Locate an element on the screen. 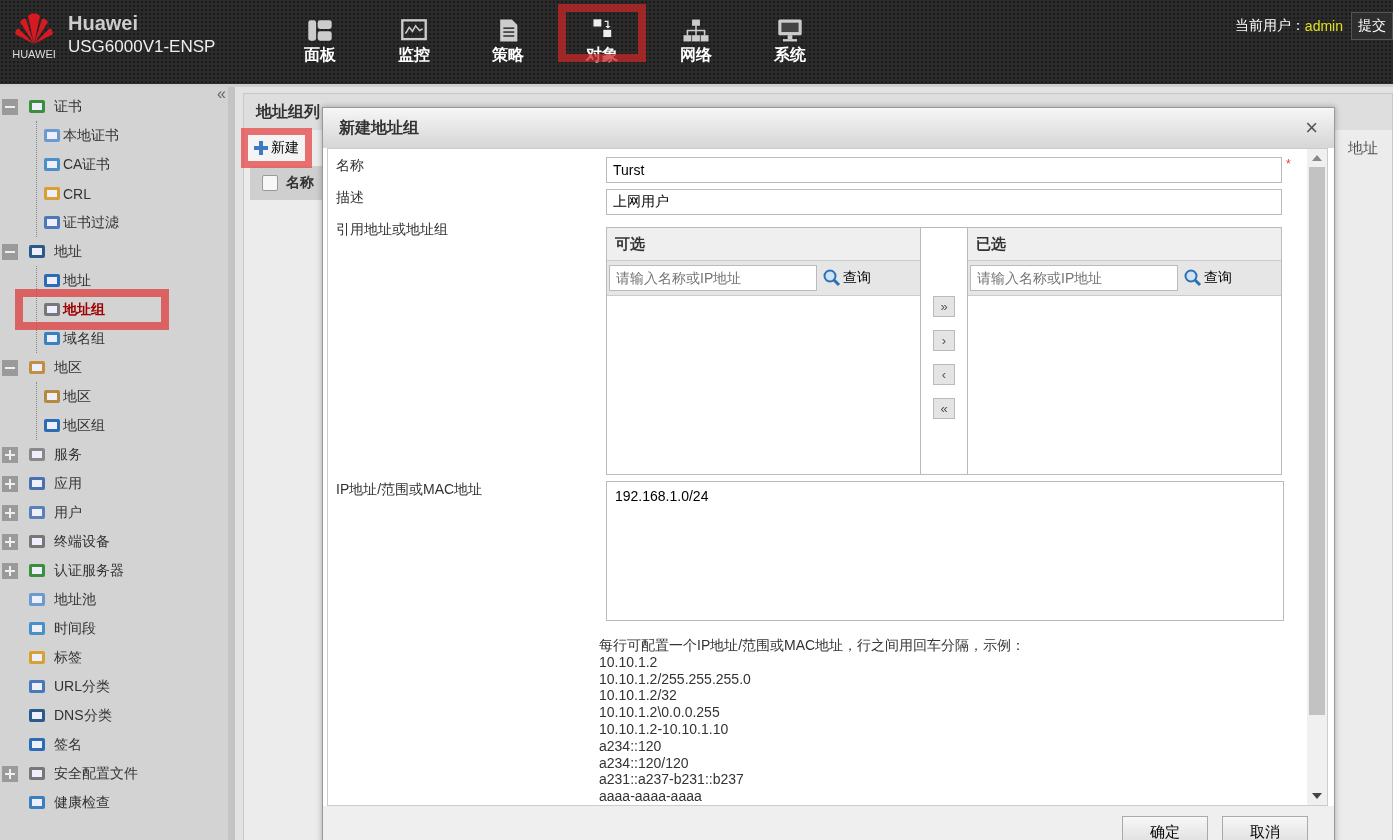 This screenshot has height=840, width=1393. example-text: 10.10.1.2/32 is located at coordinates (638, 696).